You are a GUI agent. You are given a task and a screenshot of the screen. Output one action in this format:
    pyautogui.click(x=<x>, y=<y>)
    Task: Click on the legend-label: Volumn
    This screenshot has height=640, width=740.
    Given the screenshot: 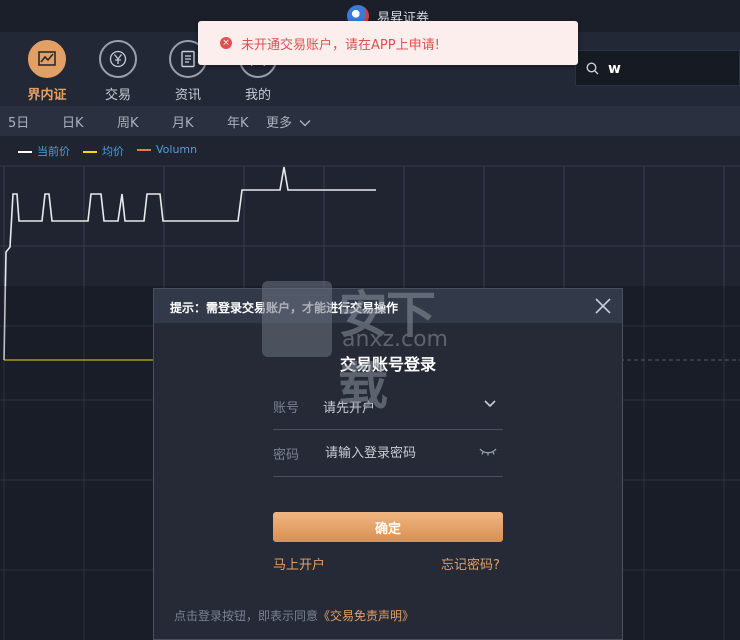 What is the action you would take?
    pyautogui.click(x=177, y=149)
    